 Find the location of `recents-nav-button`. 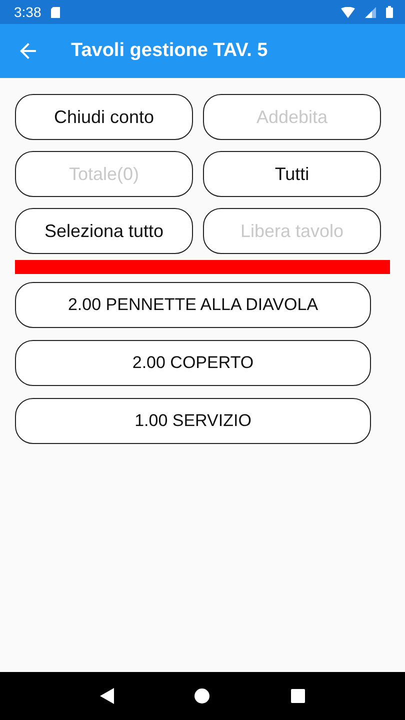

recents-nav-button is located at coordinates (297, 696).